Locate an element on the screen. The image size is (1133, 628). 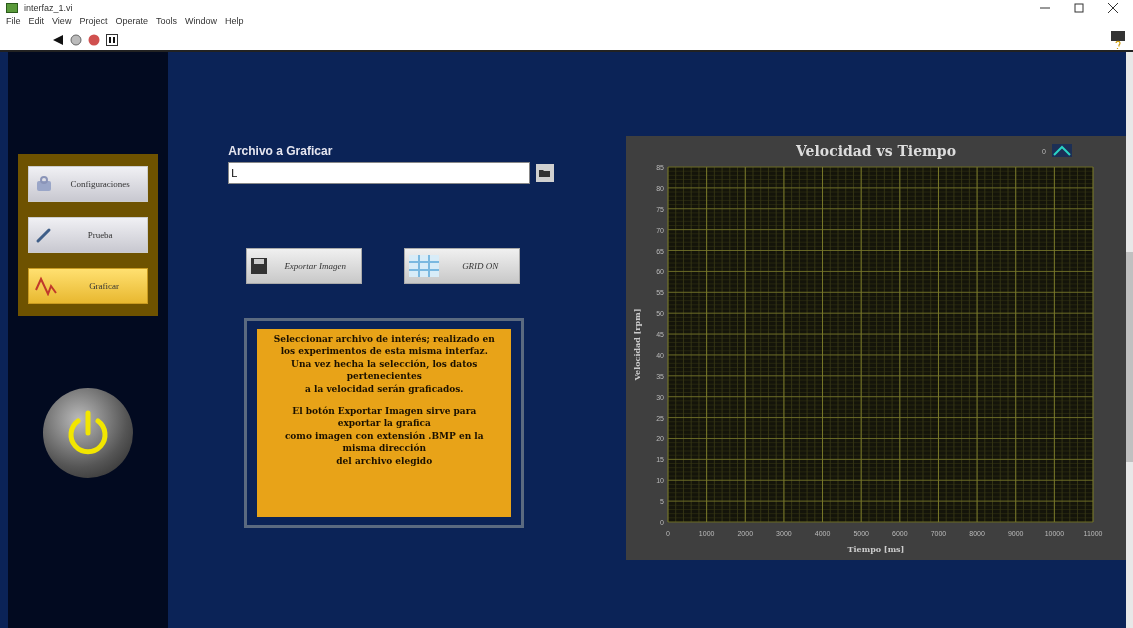
app-icon is located at coordinates (12, 8).